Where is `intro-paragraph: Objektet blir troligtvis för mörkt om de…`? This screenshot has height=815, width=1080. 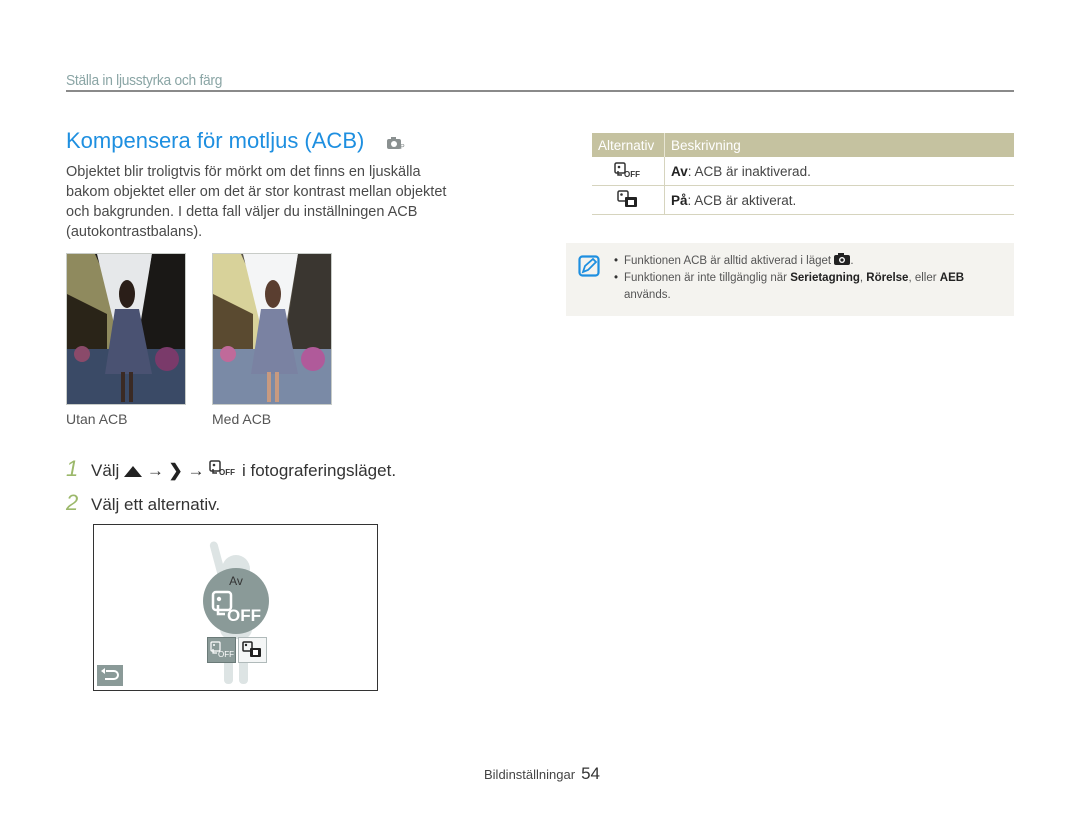
intro-paragraph: Objektet blir troligtvis för mörkt om de… is located at coordinates (256, 202).